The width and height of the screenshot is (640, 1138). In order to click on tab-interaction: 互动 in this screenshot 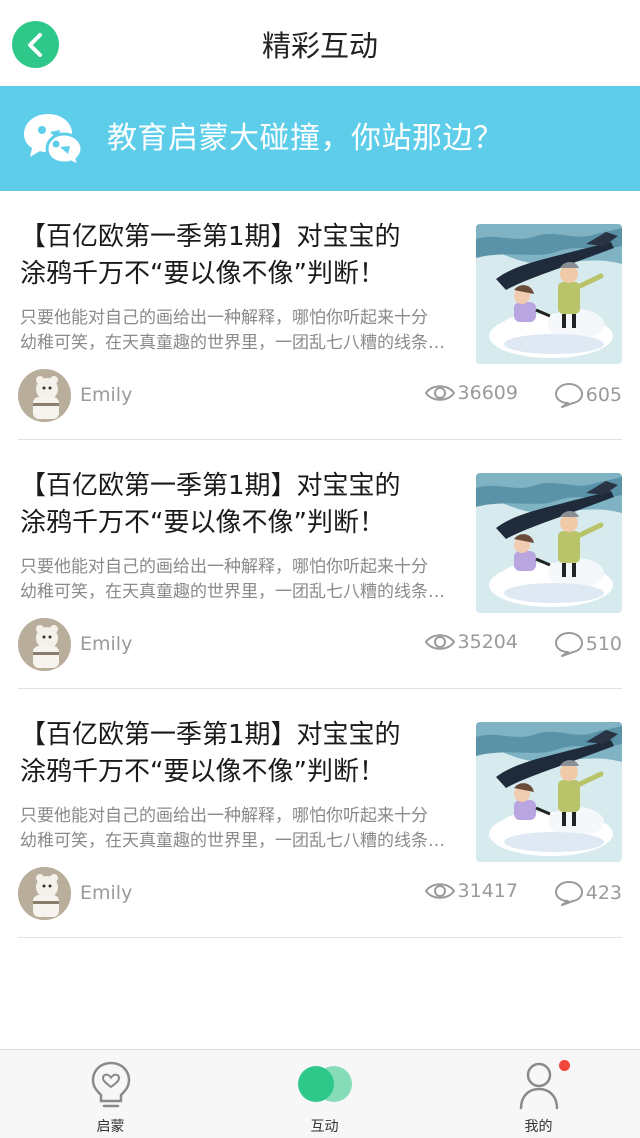, I will do `click(324, 1094)`.